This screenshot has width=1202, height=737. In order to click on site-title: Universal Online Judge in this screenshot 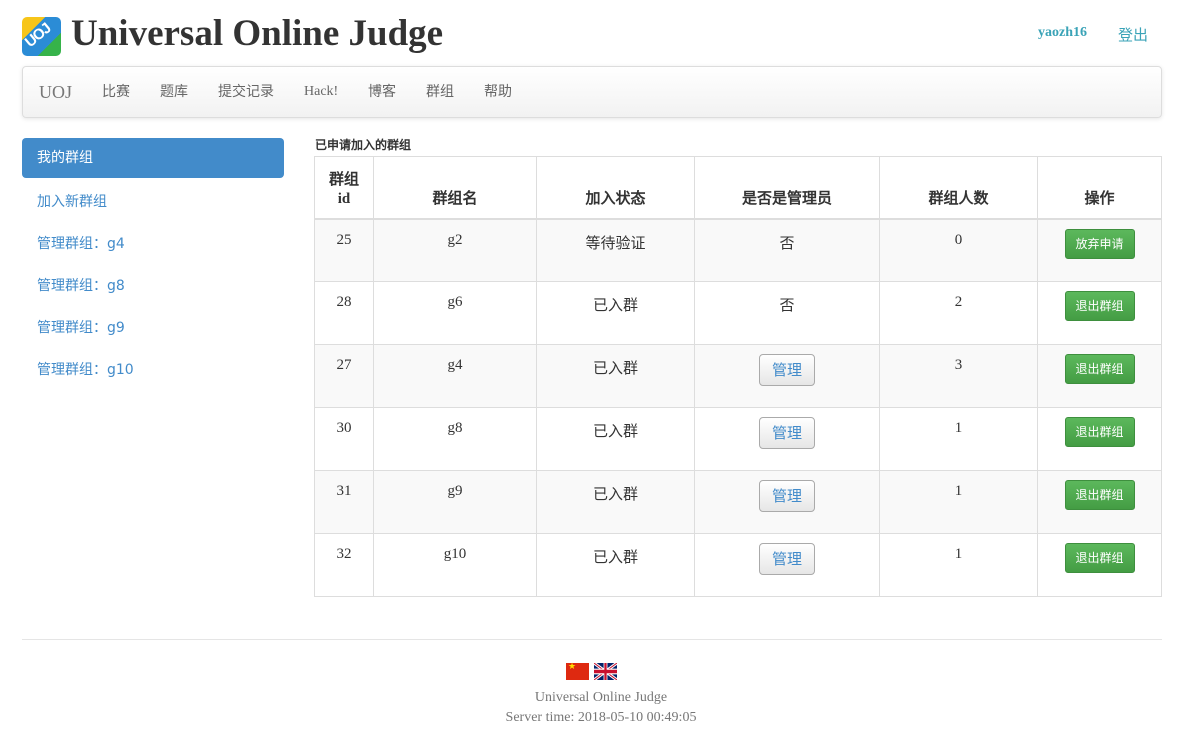, I will do `click(257, 33)`.